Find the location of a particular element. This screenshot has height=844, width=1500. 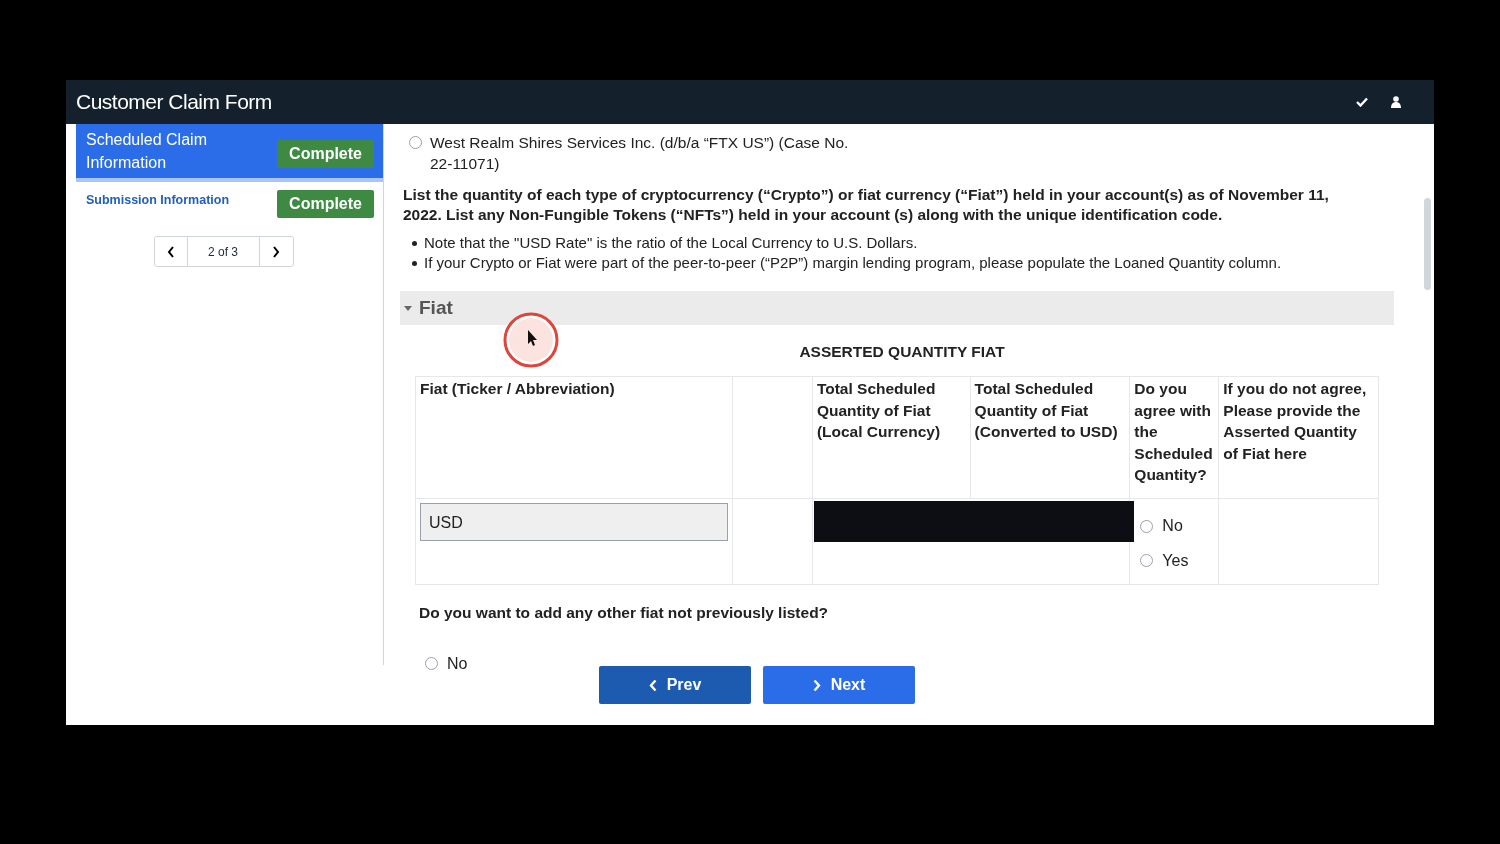

next-button: Next is located at coordinates (839, 685).